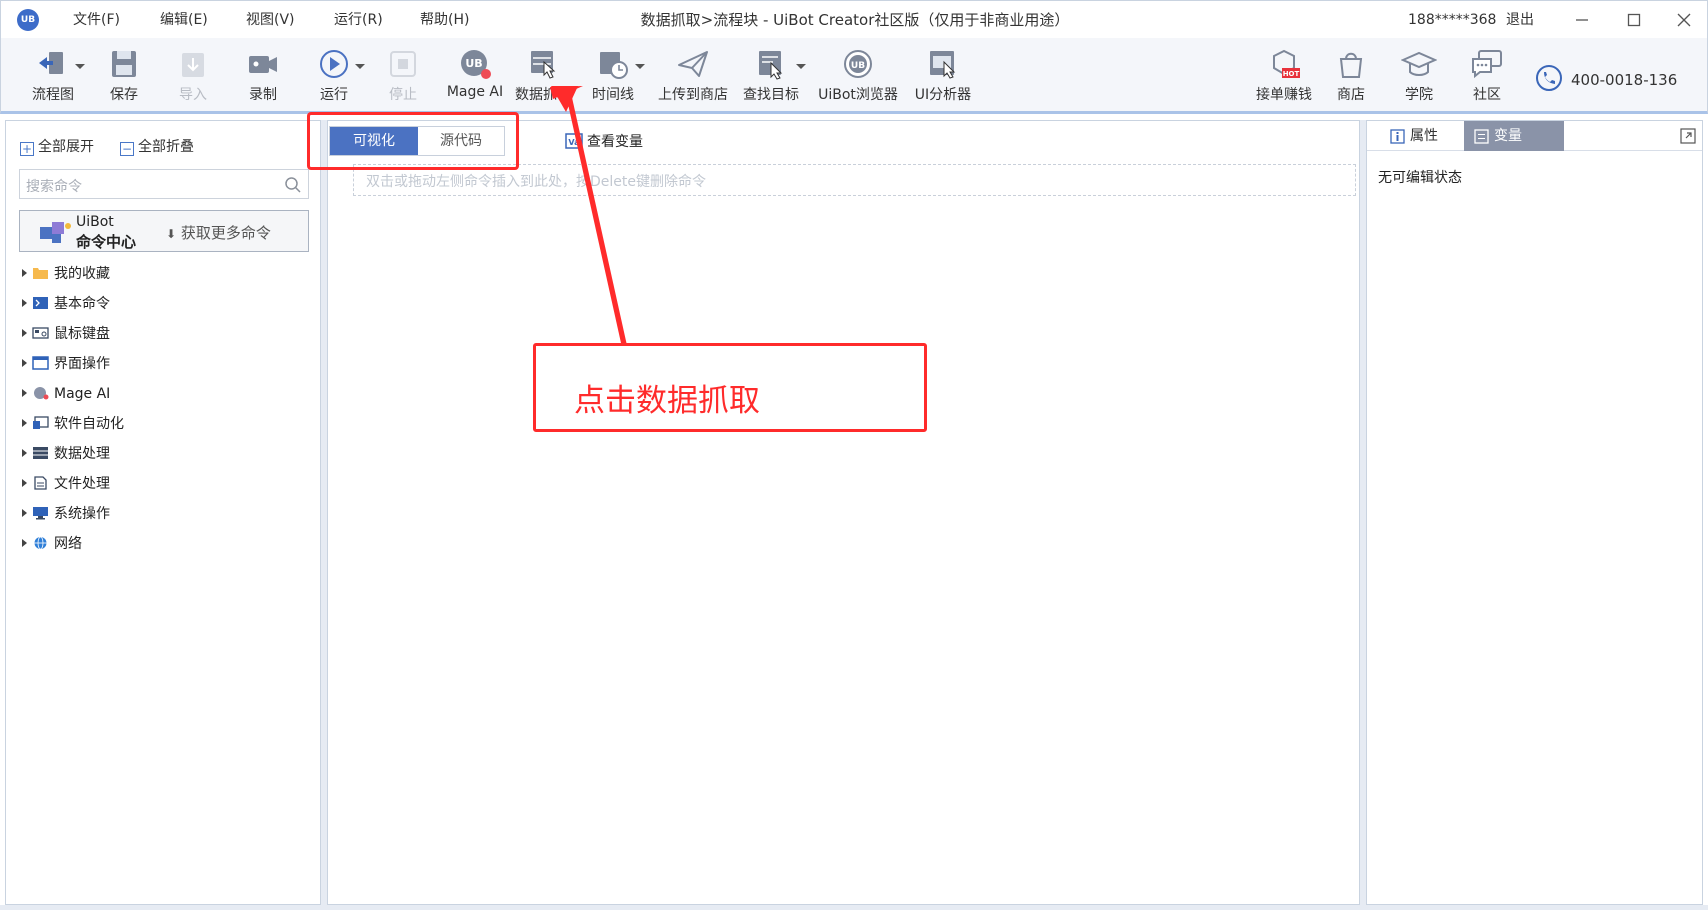  I want to click on tree-item-file-processing: 文件处理, so click(166, 484).